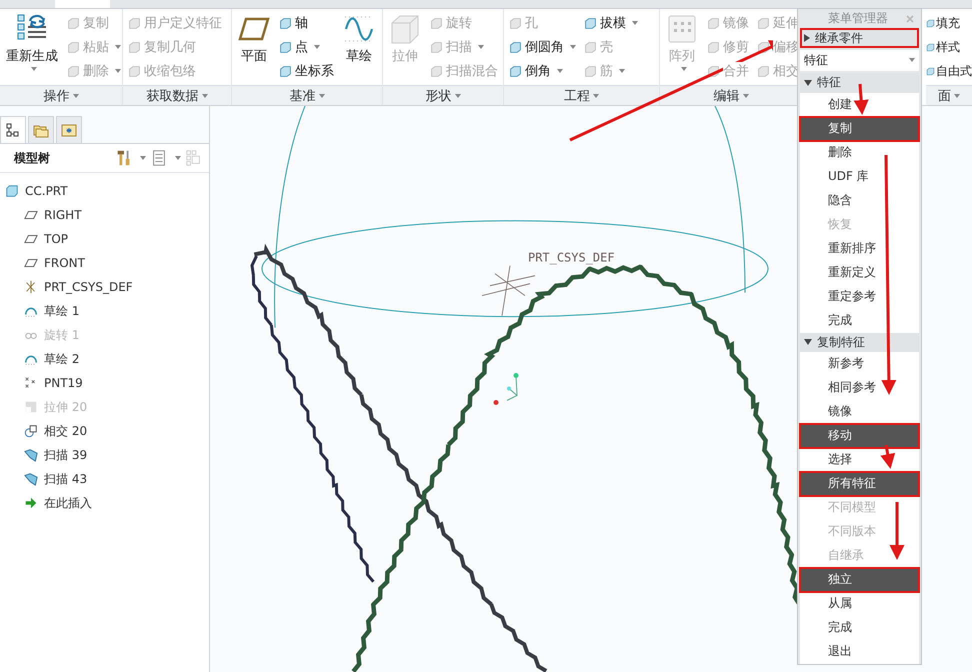  I want to click on ribbon-button: 倒角, so click(542, 71).